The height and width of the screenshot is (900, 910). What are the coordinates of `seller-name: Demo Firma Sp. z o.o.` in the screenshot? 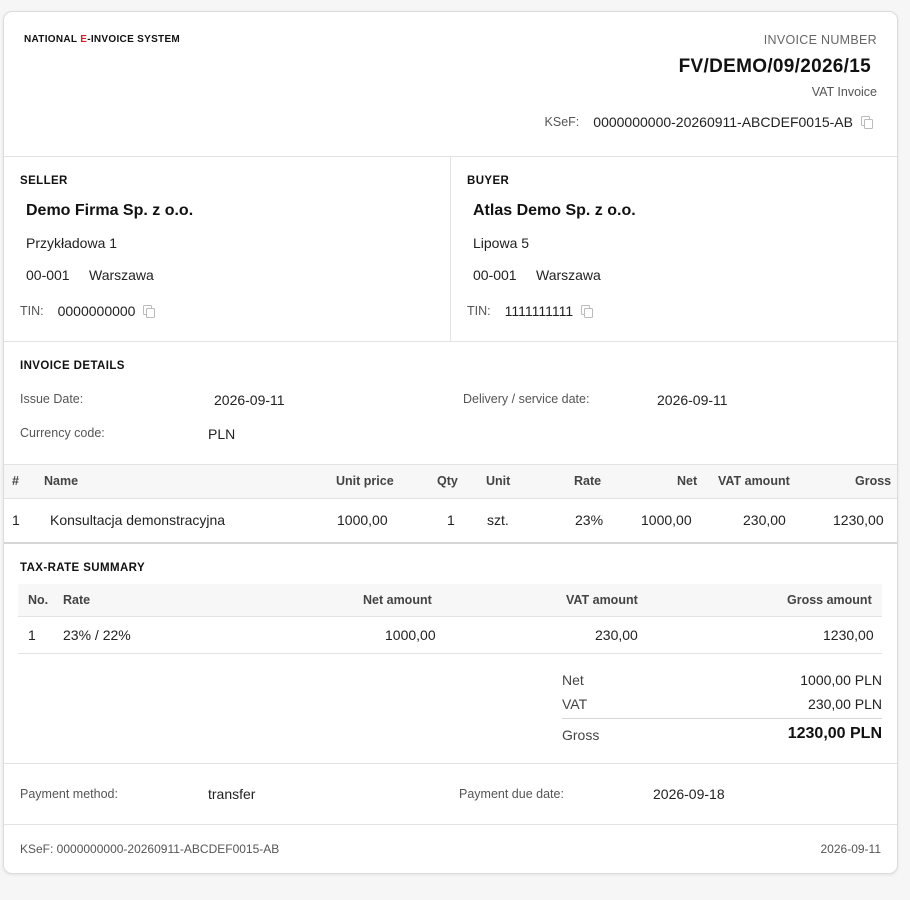 It's located at (110, 210).